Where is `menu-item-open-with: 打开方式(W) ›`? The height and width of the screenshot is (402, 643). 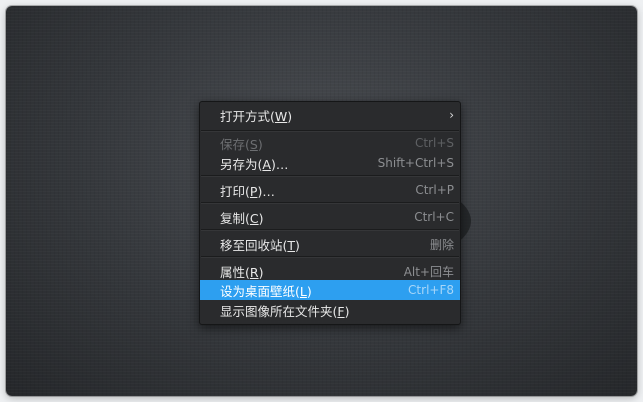
menu-item-open-with: 打开方式(W) › is located at coordinates (330, 115).